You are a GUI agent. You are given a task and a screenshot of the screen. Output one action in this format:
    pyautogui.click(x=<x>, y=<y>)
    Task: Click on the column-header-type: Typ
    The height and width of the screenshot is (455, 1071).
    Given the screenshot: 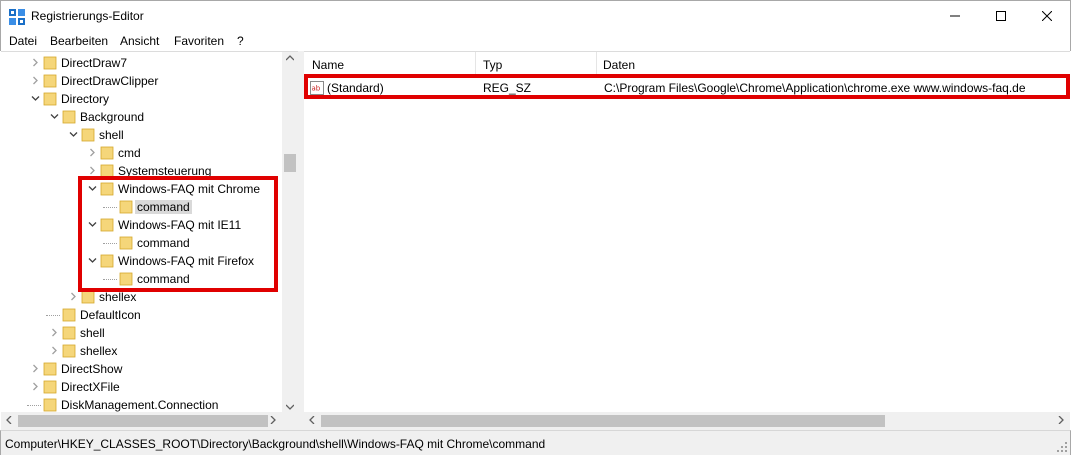 What is the action you would take?
    pyautogui.click(x=492, y=65)
    